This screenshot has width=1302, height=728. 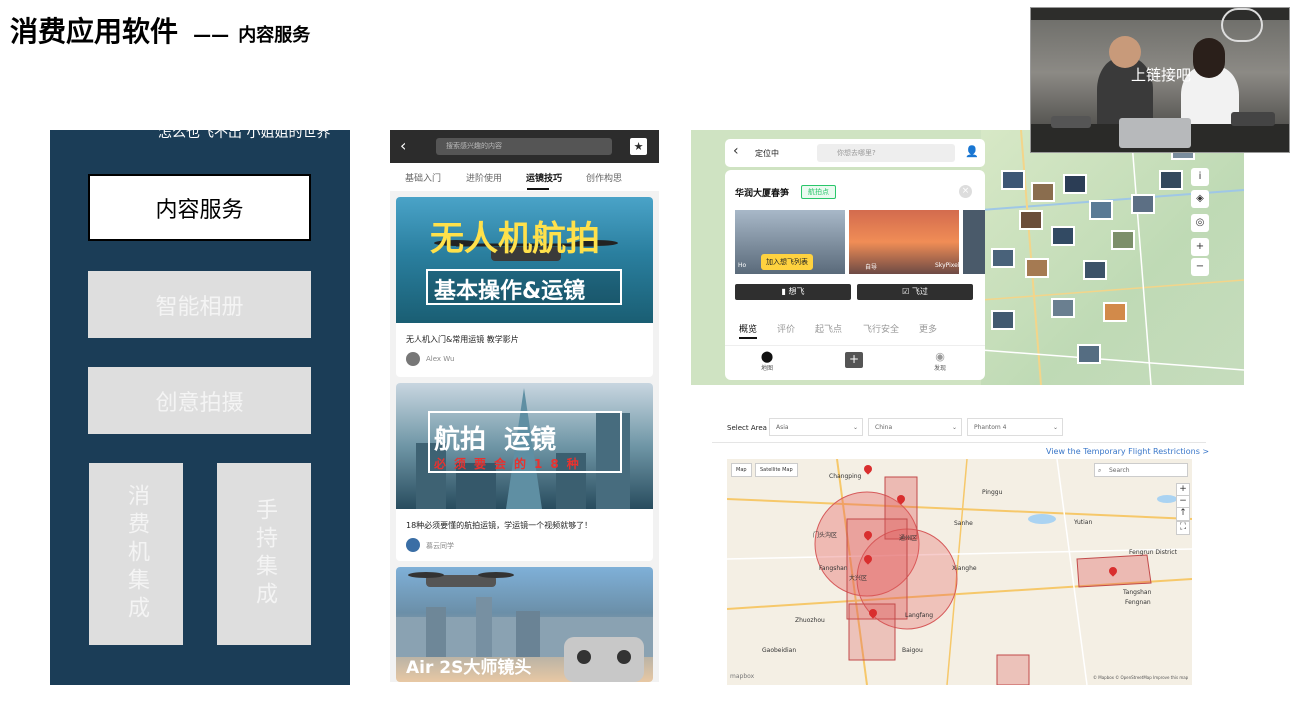 What do you see at coordinates (440, 359) in the screenshot?
I see `author-name: Alex Wu` at bounding box center [440, 359].